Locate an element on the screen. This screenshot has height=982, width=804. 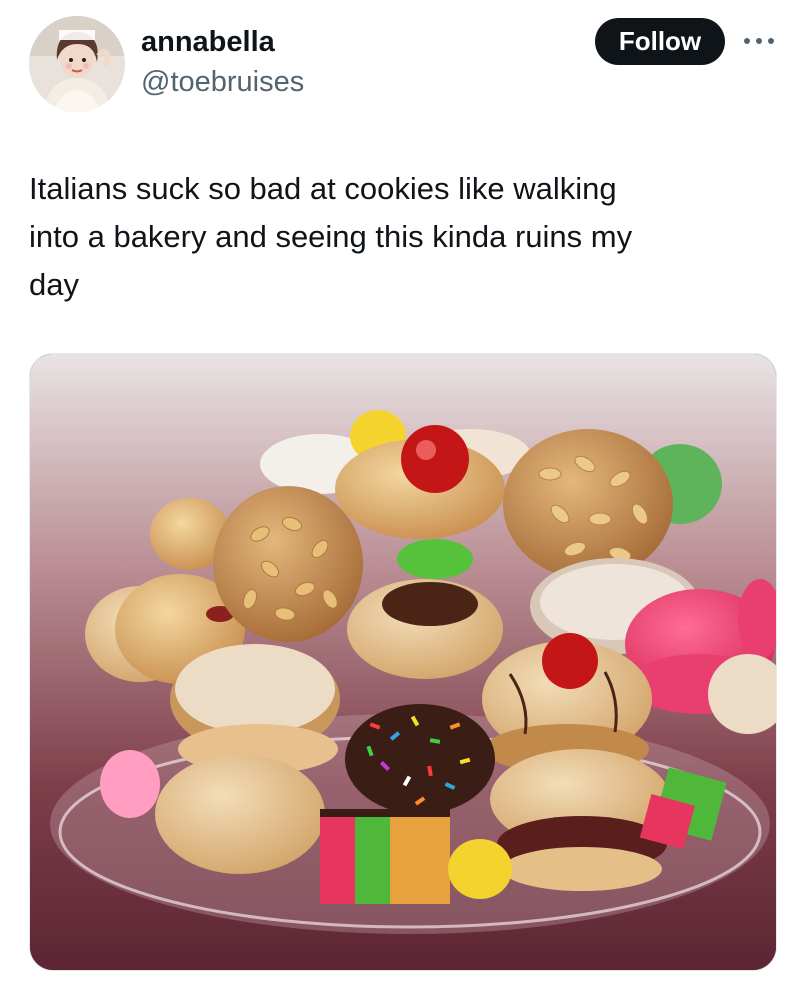
avatar is located at coordinates (77, 64).